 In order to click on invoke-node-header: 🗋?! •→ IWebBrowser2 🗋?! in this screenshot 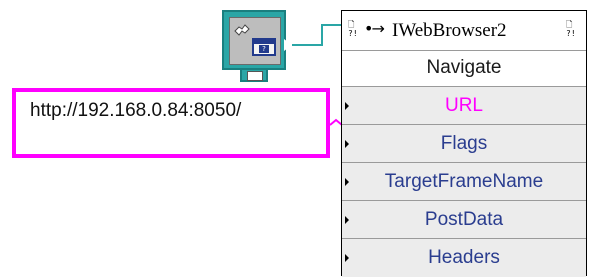, I will do `click(464, 31)`.